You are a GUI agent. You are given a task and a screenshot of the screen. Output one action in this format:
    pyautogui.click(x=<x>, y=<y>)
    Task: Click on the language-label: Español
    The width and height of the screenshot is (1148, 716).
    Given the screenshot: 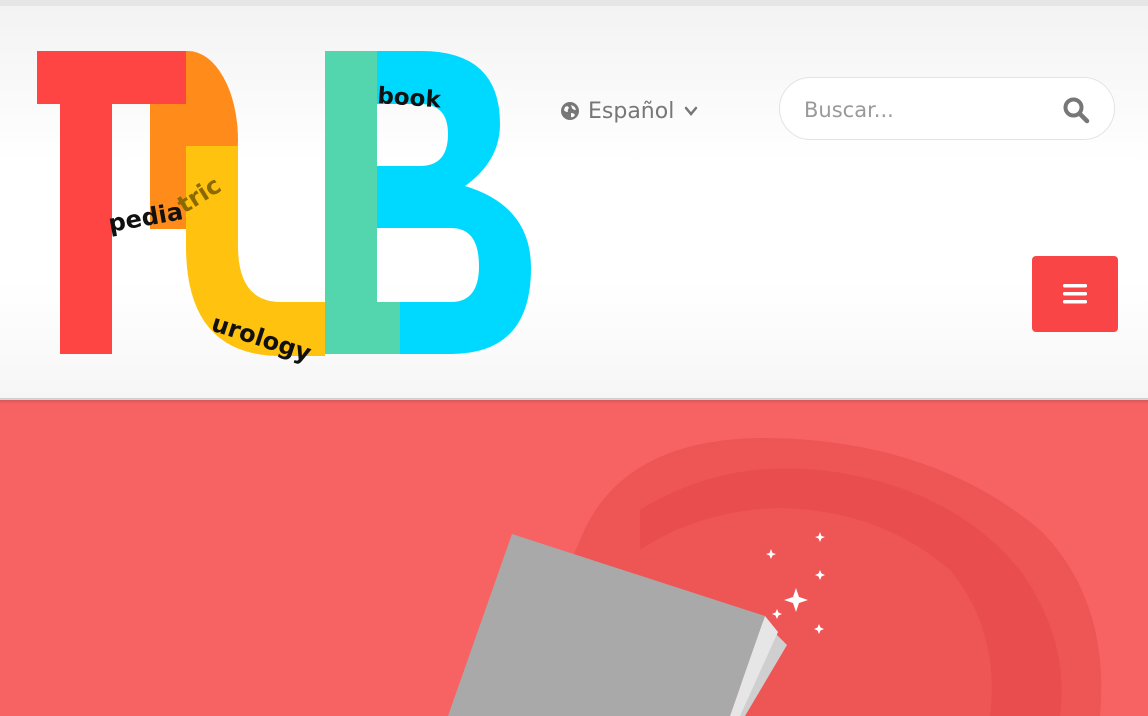 What is the action you would take?
    pyautogui.click(x=631, y=111)
    